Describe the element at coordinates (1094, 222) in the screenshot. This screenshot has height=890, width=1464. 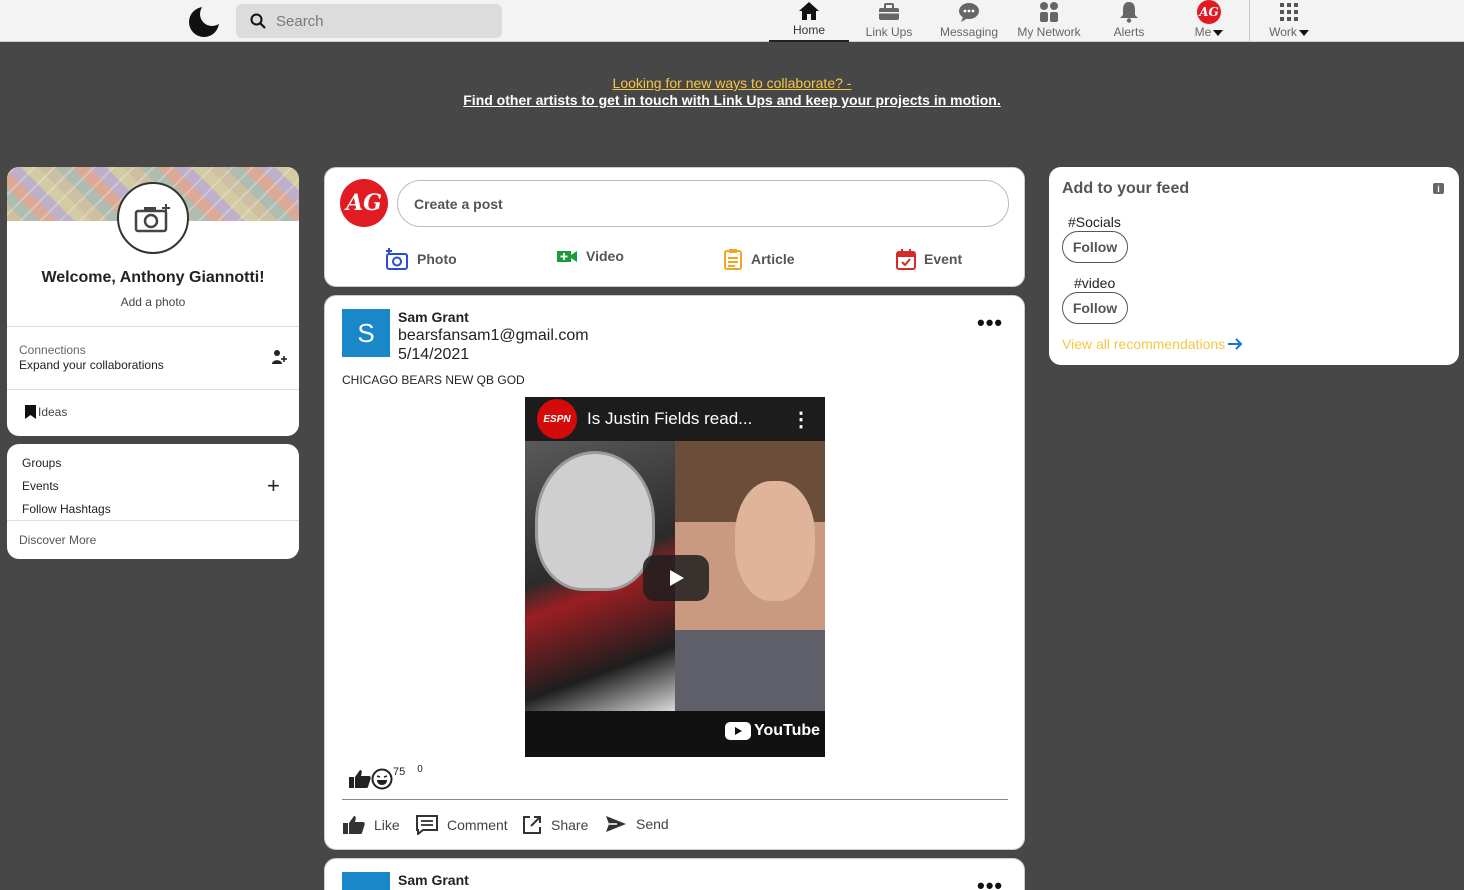
I see `hashtag-socials: #Socials` at that location.